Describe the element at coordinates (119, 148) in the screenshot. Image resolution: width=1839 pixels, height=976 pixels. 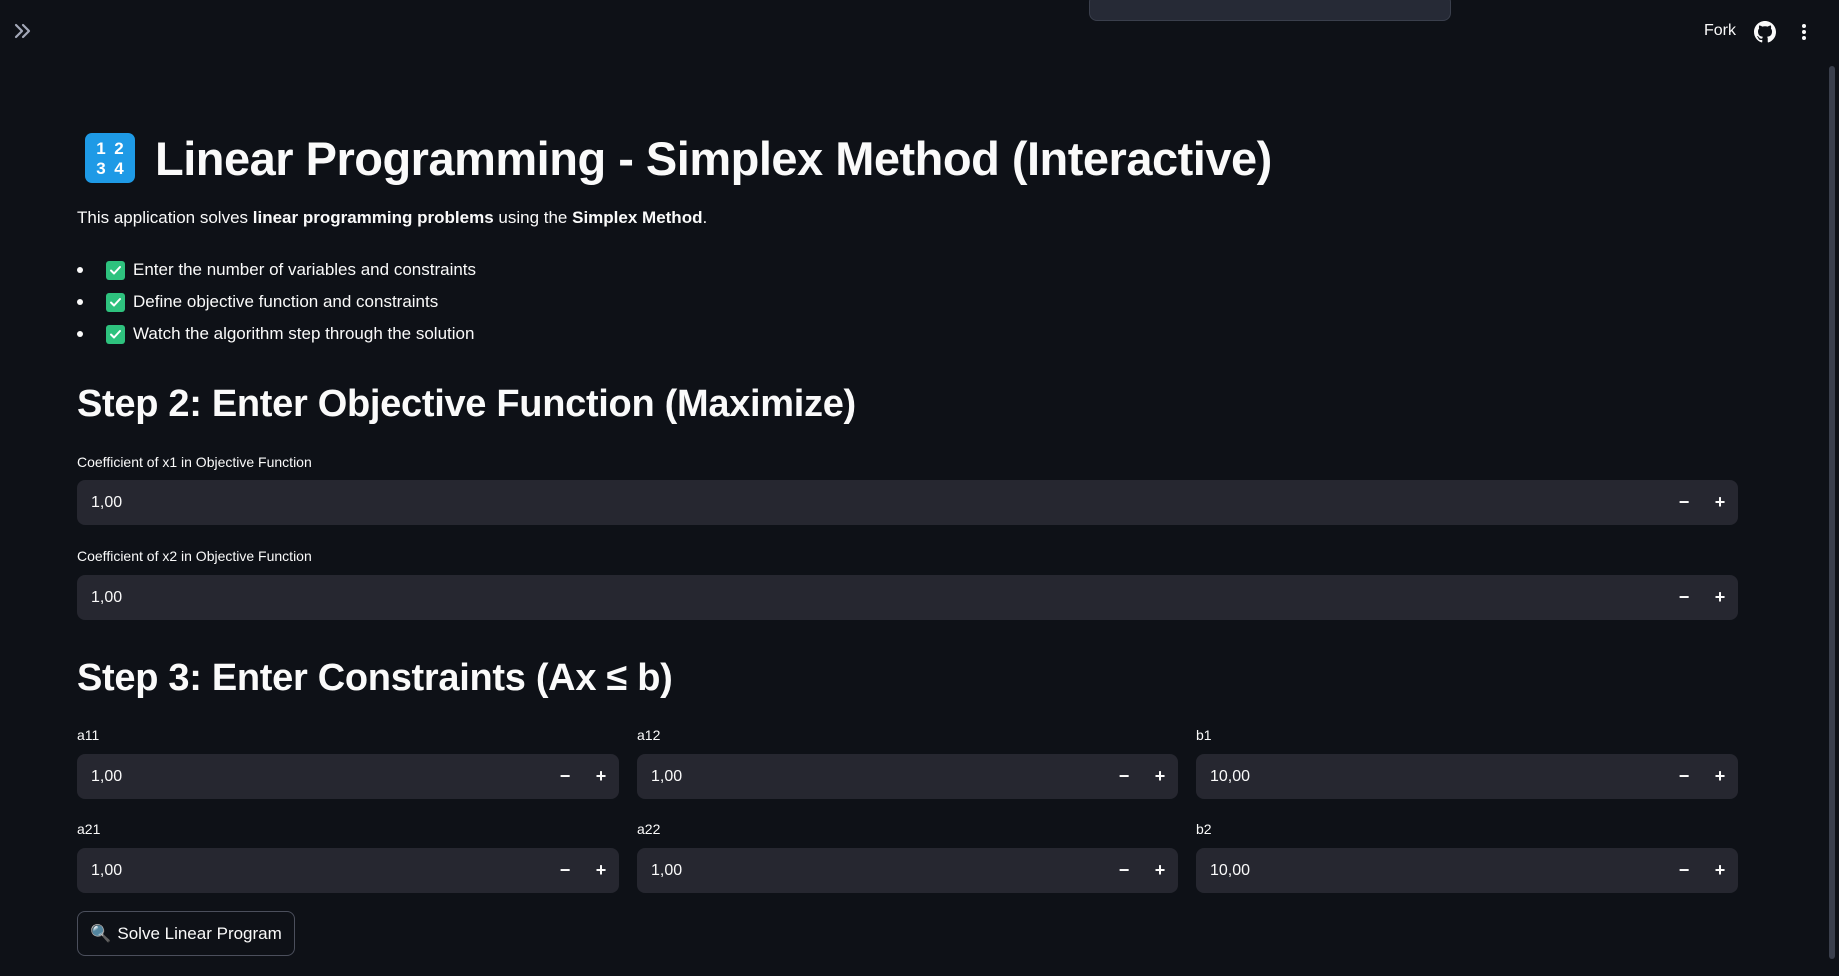
I see `emoji-digit: 2` at that location.